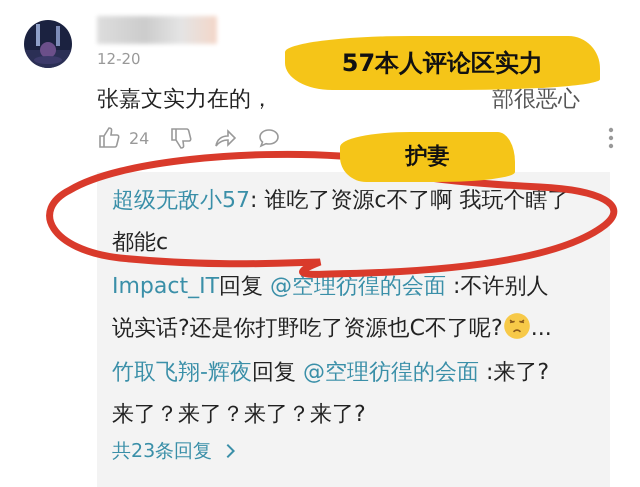 The image size is (640, 487). Describe the element at coordinates (109, 138) in the screenshot. I see `thumbs-up-icon` at that location.